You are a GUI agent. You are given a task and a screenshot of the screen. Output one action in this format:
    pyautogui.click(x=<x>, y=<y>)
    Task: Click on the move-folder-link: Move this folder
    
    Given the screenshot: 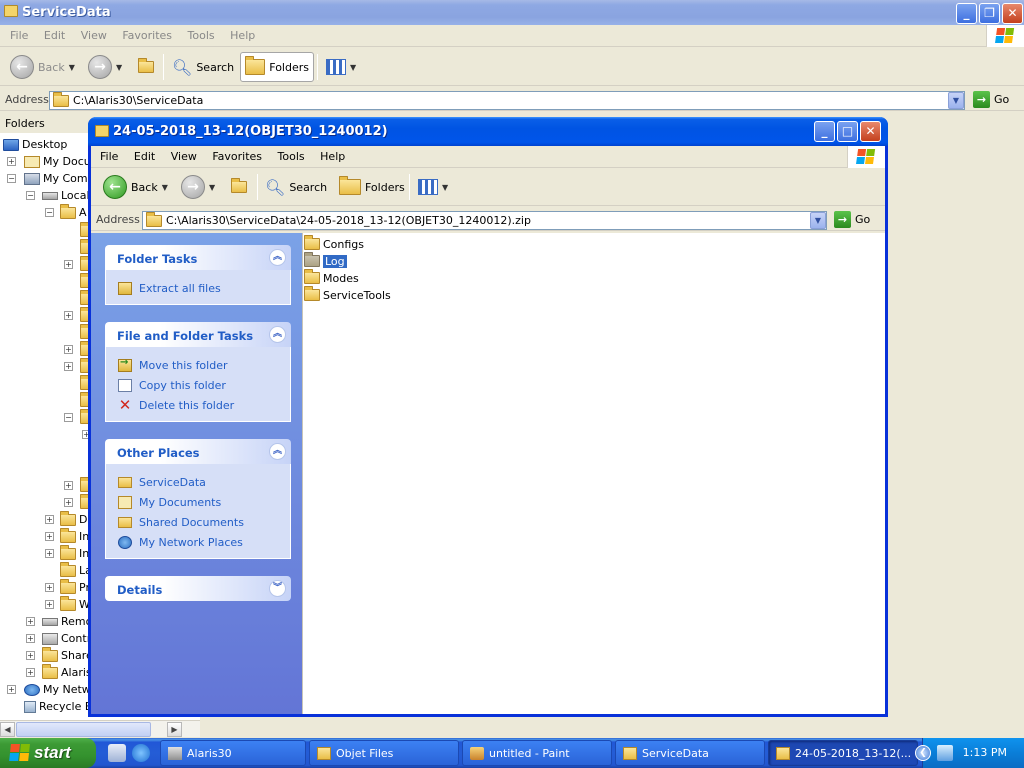 What is the action you would take?
    pyautogui.click(x=204, y=365)
    